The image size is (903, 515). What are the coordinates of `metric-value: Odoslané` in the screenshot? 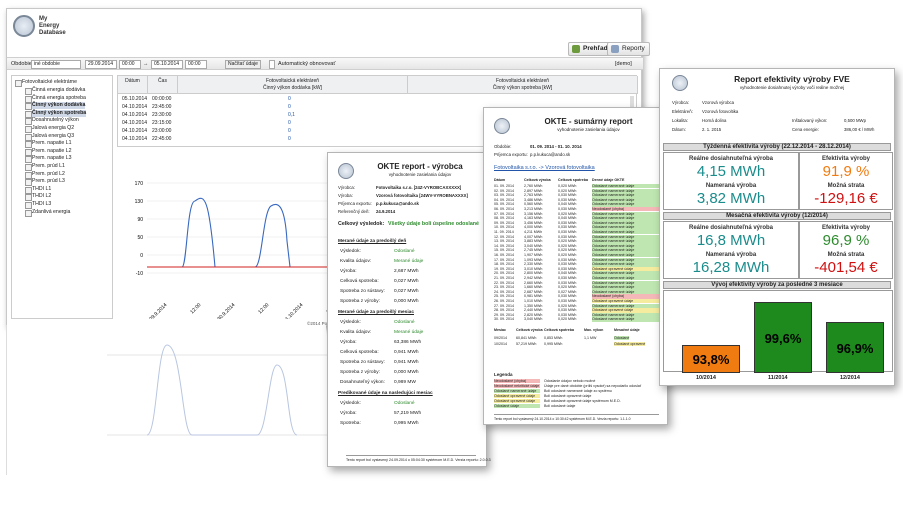 It's located at (404, 322).